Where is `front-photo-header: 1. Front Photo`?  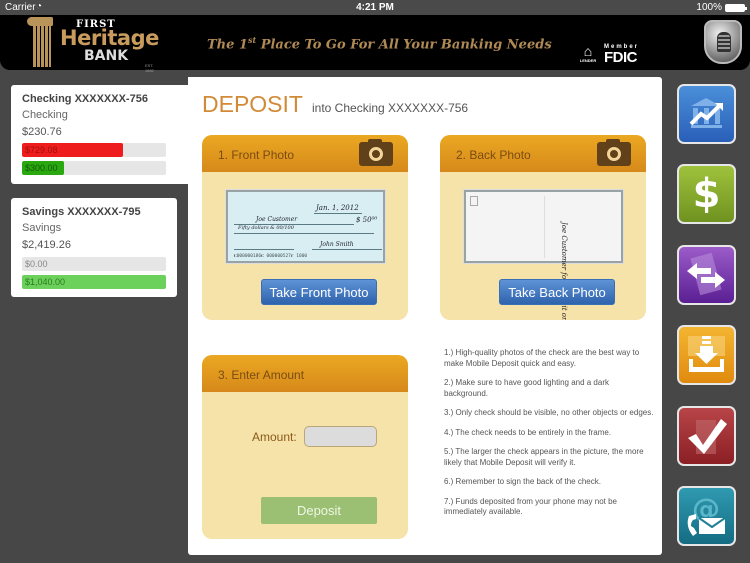
front-photo-header: 1. Front Photo is located at coordinates (305, 153).